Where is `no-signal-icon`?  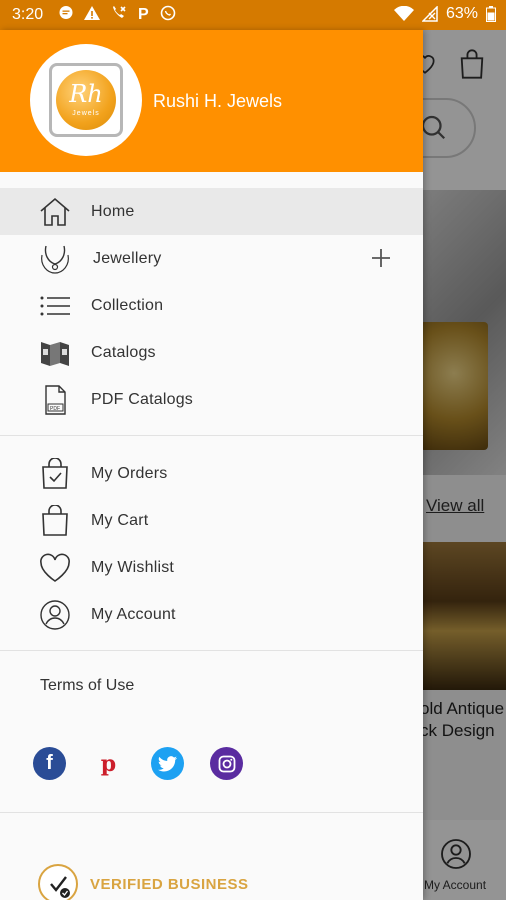
no-signal-icon is located at coordinates (429, 14).